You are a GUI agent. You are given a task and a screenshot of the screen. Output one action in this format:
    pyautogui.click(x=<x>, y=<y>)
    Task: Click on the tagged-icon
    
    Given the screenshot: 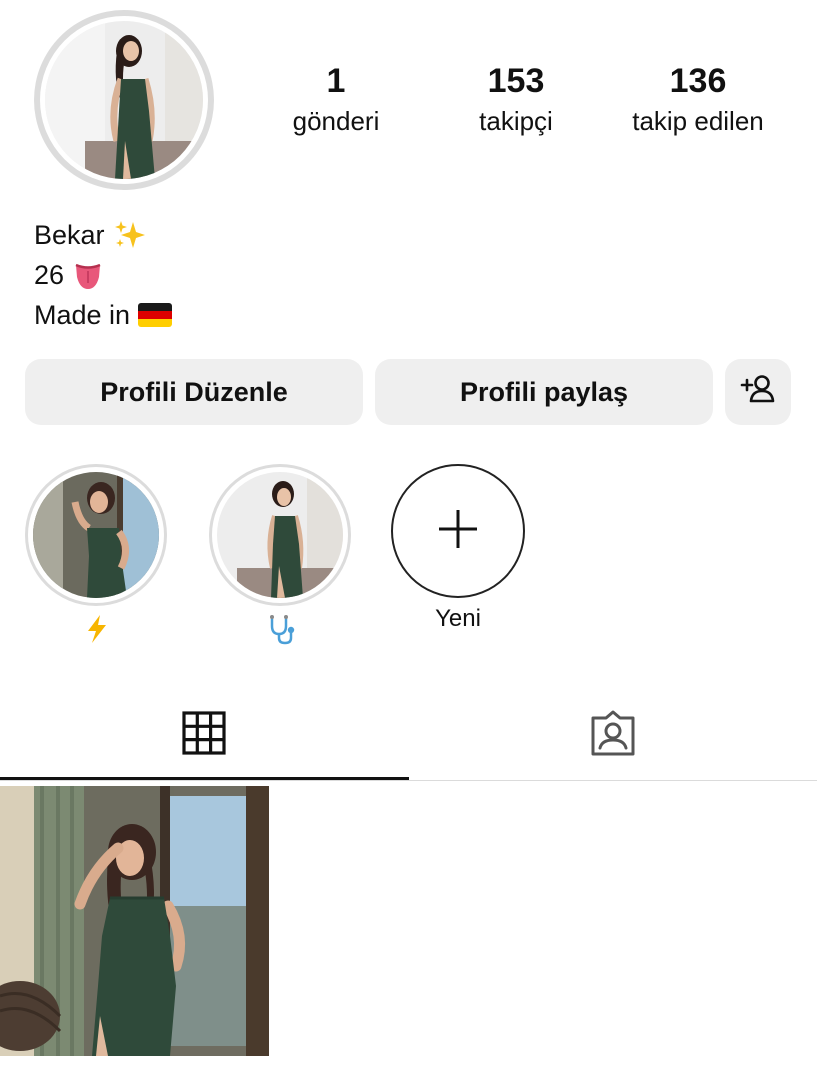 What is the action you would take?
    pyautogui.click(x=613, y=735)
    